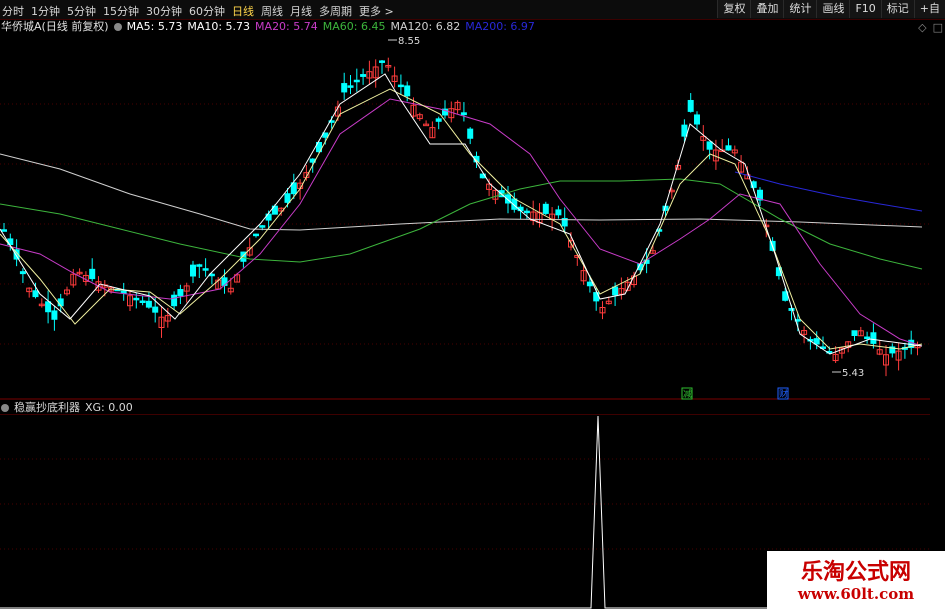  I want to click on period-tab-8: 月线, so click(301, 11).